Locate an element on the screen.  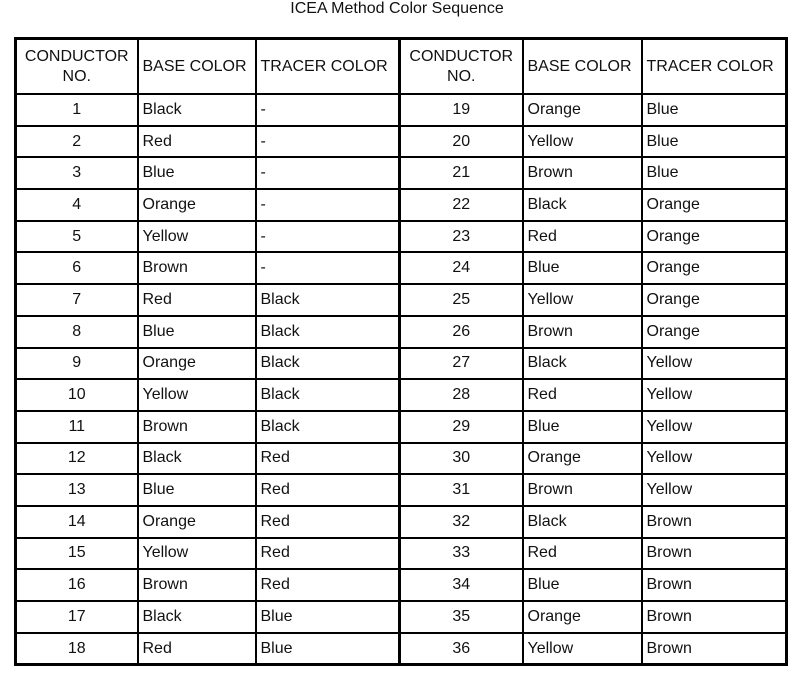
conductor-no-cell: 20 is located at coordinates (461, 141).